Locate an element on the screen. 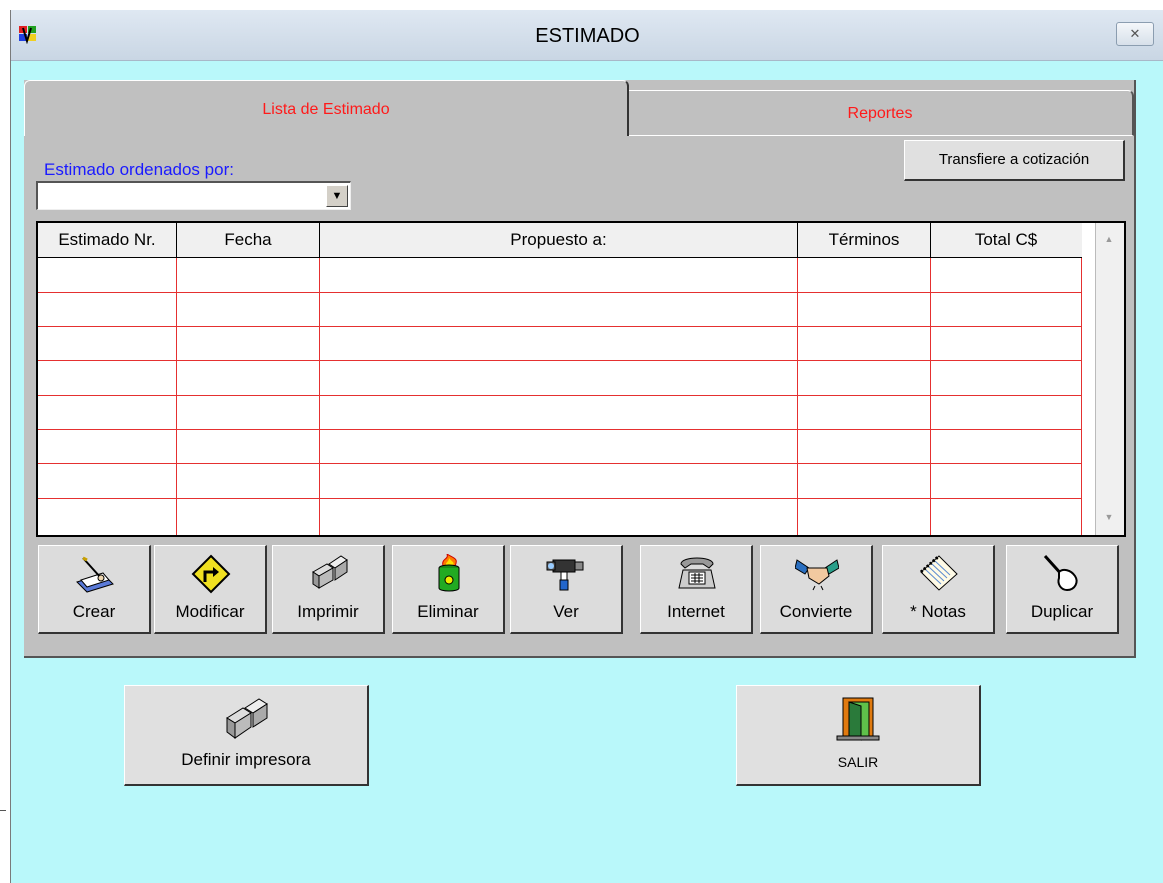 The height and width of the screenshot is (883, 1163). window-title: ESTIMADO is located at coordinates (587, 36).